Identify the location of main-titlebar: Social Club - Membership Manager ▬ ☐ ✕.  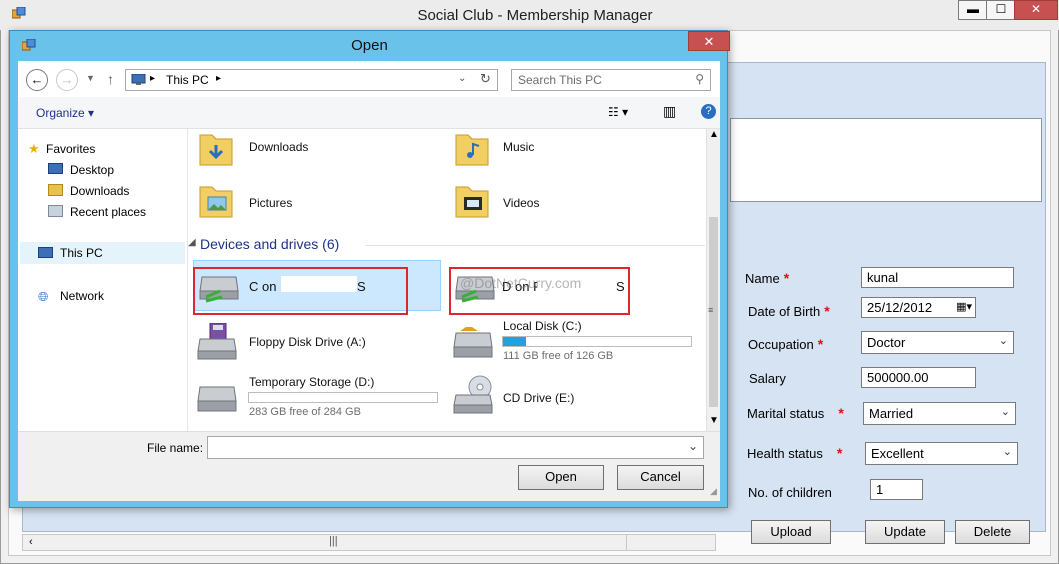
(529, 15).